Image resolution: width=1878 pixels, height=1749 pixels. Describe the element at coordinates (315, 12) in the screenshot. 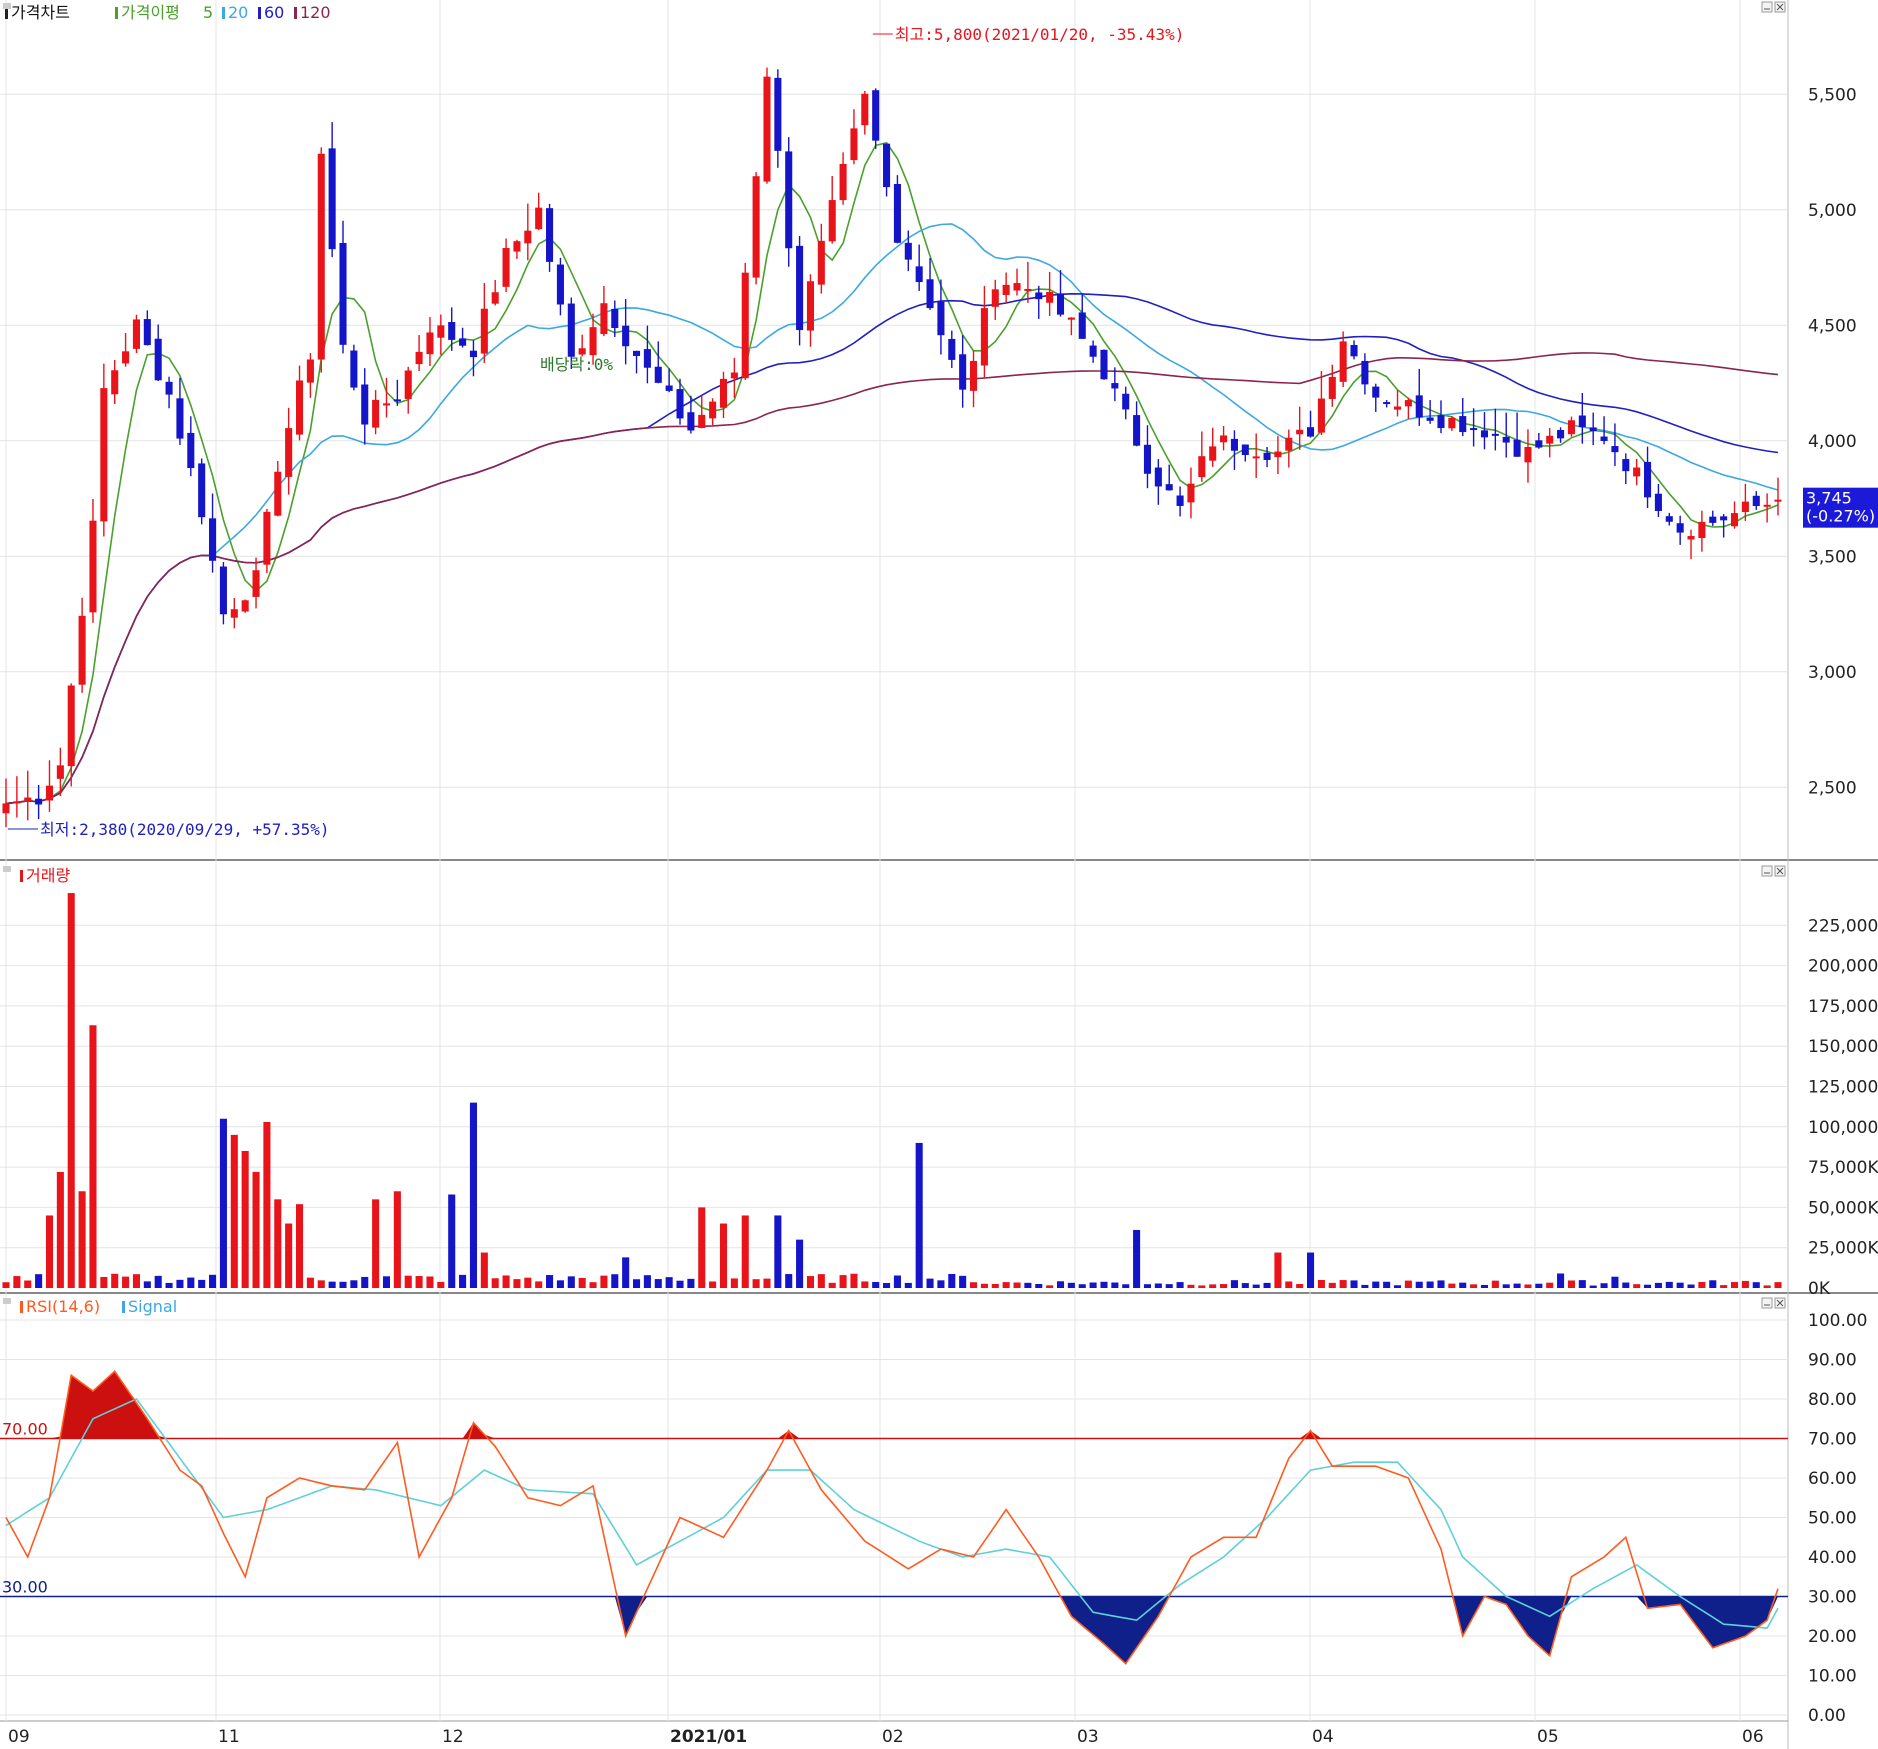

I see `ma120-legend: 120` at that location.